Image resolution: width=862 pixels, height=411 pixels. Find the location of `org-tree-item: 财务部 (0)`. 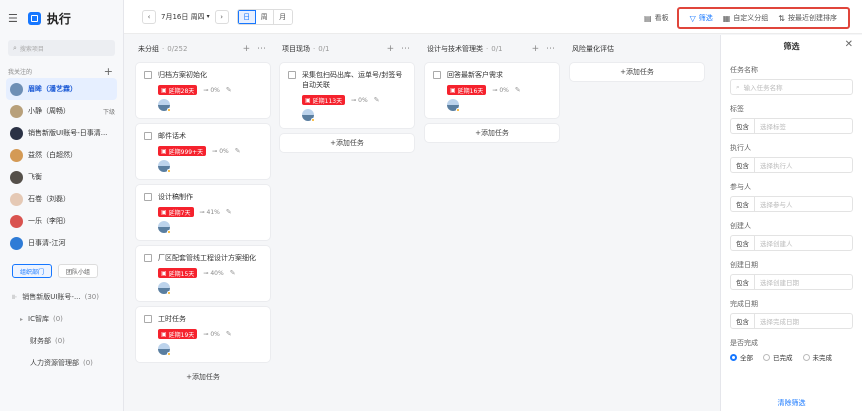

org-tree-item: 财务部 (0) is located at coordinates (61, 341).